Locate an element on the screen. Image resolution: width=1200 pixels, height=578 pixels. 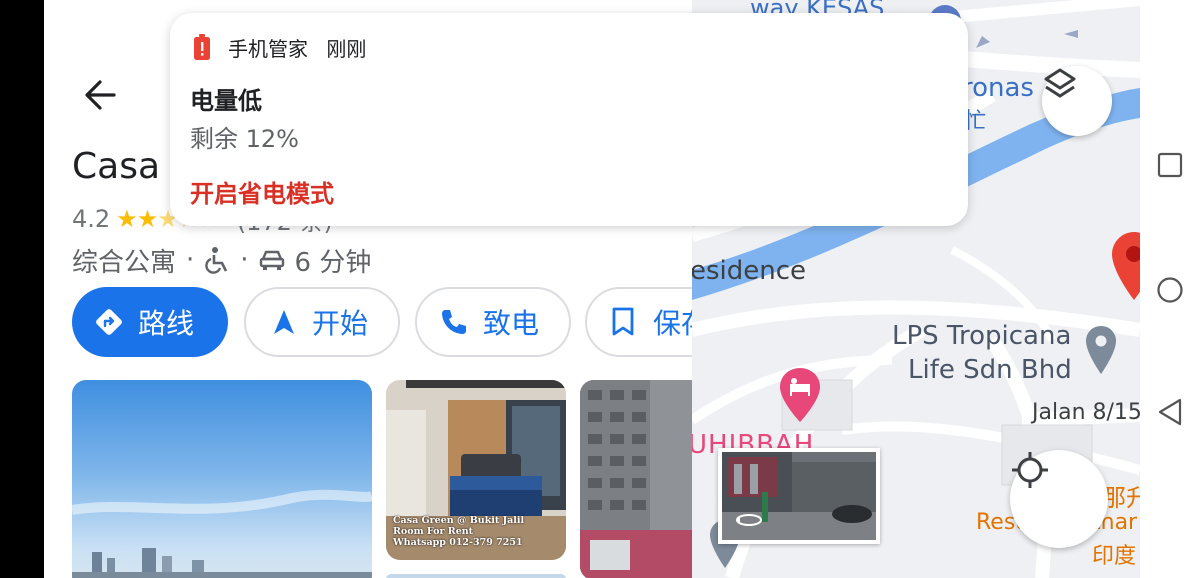
map-label-indian: 印度 is located at coordinates (1114, 556).